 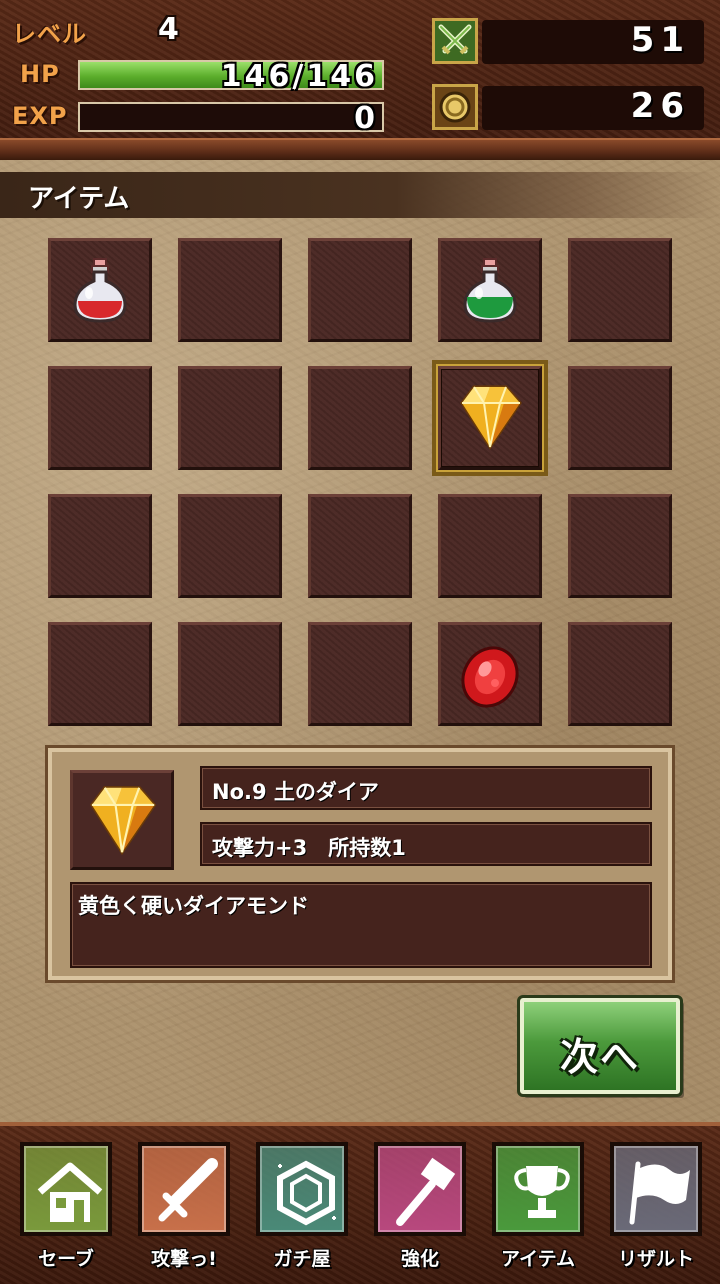 I want to click on item-name: No.9 土のダイア, so click(x=426, y=788).